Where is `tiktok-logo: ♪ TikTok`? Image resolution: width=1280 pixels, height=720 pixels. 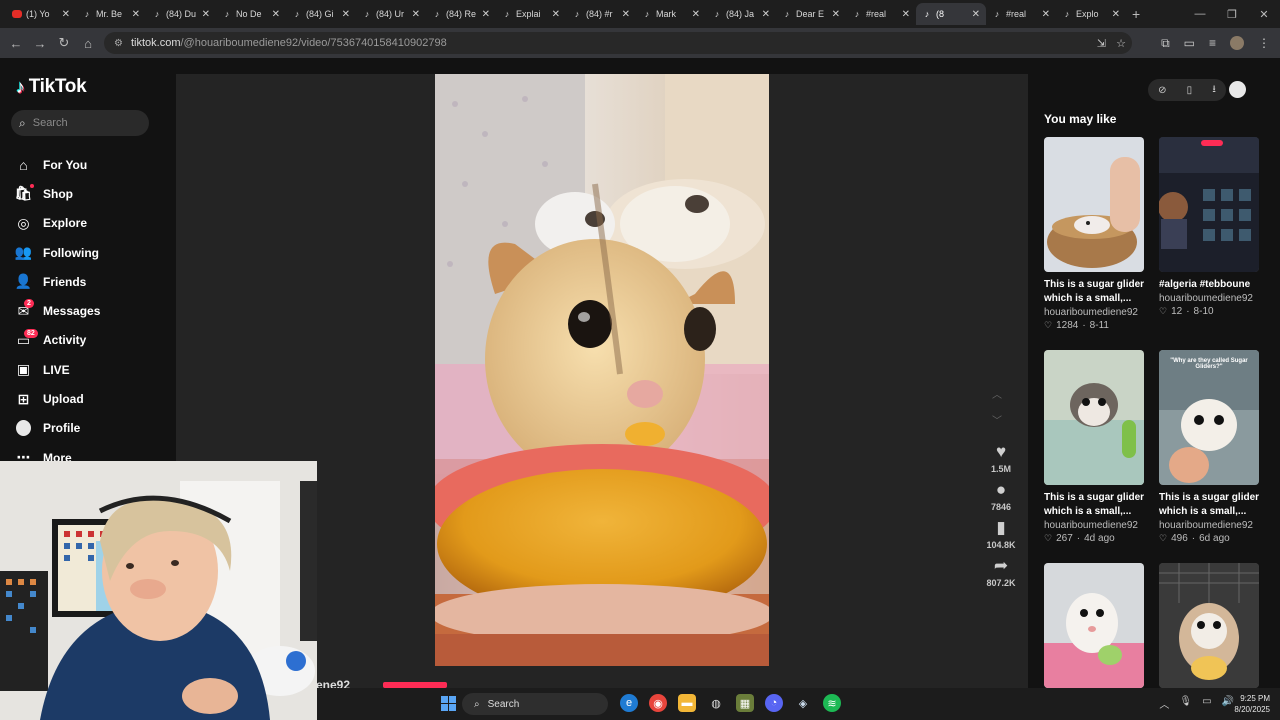
tiktok-logo: ♪ TikTok is located at coordinates (51, 87).